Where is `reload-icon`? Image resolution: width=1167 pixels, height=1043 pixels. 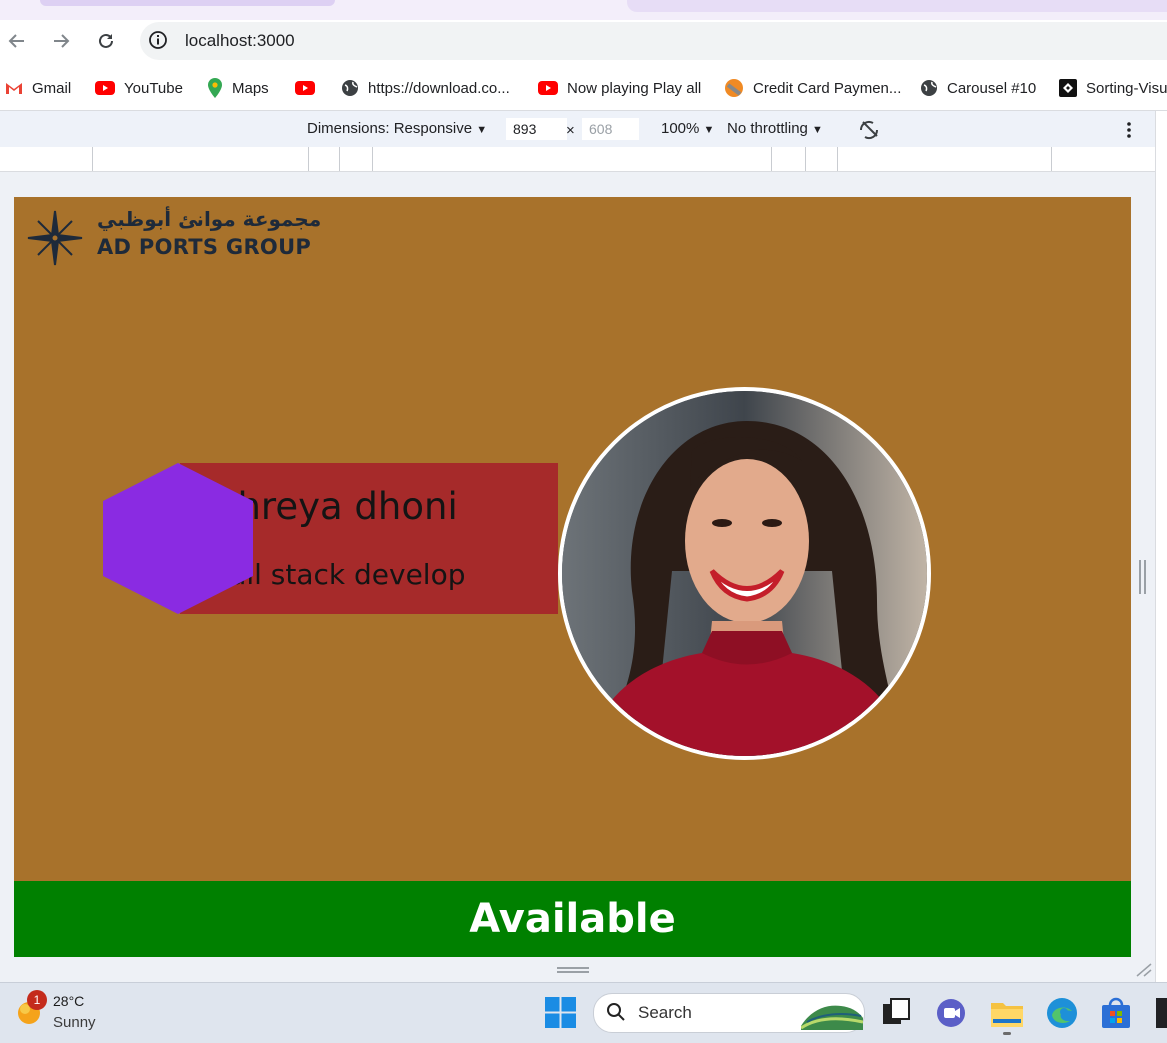
reload-icon is located at coordinates (106, 40).